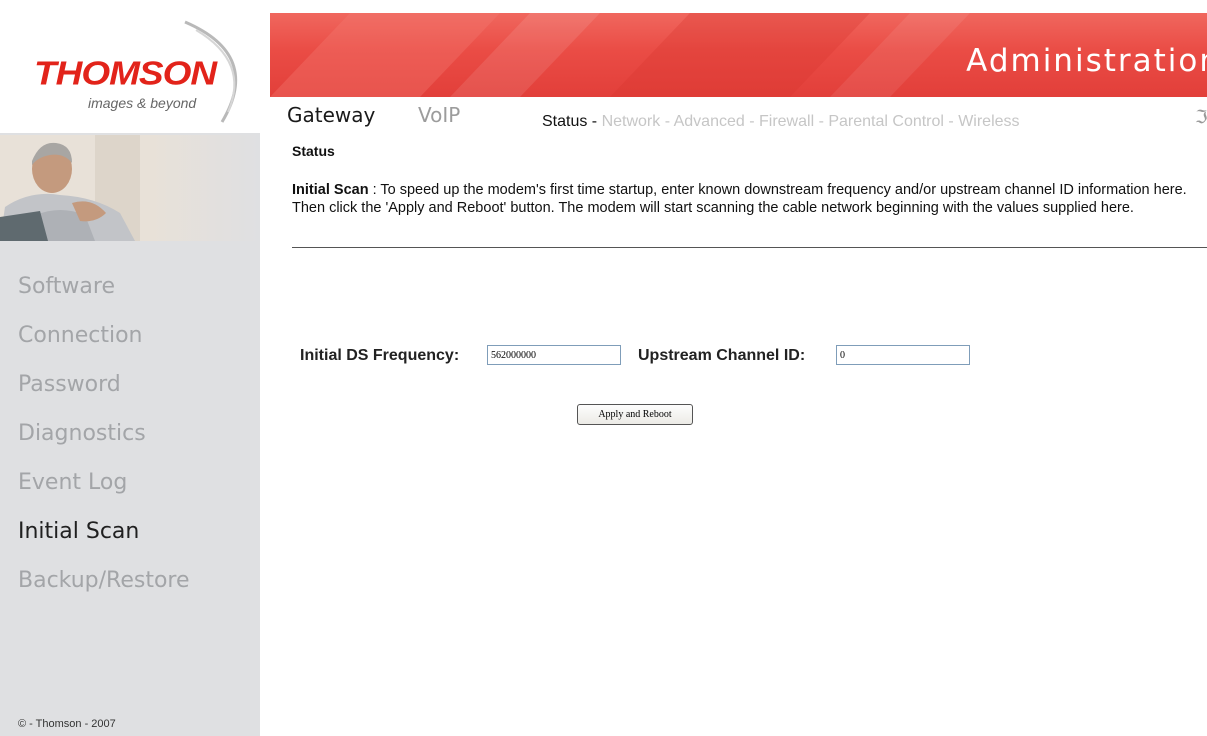 This screenshot has width=1207, height=736. What do you see at coordinates (380, 355) in the screenshot?
I see `ds-frequency-label: Initial DS Frequency:` at bounding box center [380, 355].